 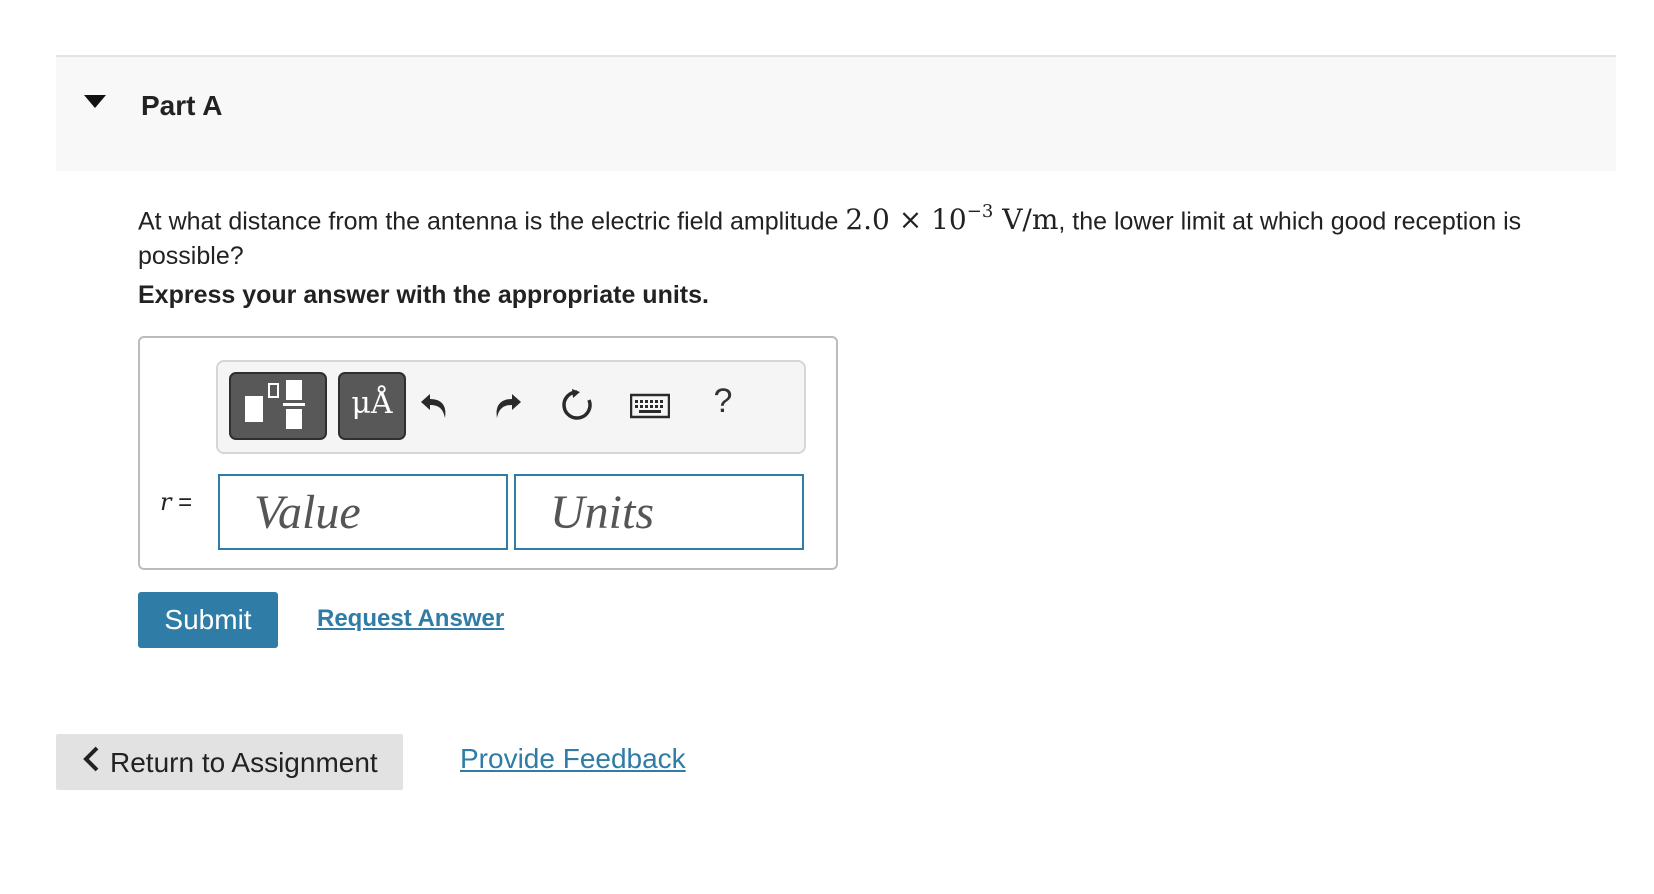 I want to click on return-label: Return to Assignment, so click(x=244, y=762).